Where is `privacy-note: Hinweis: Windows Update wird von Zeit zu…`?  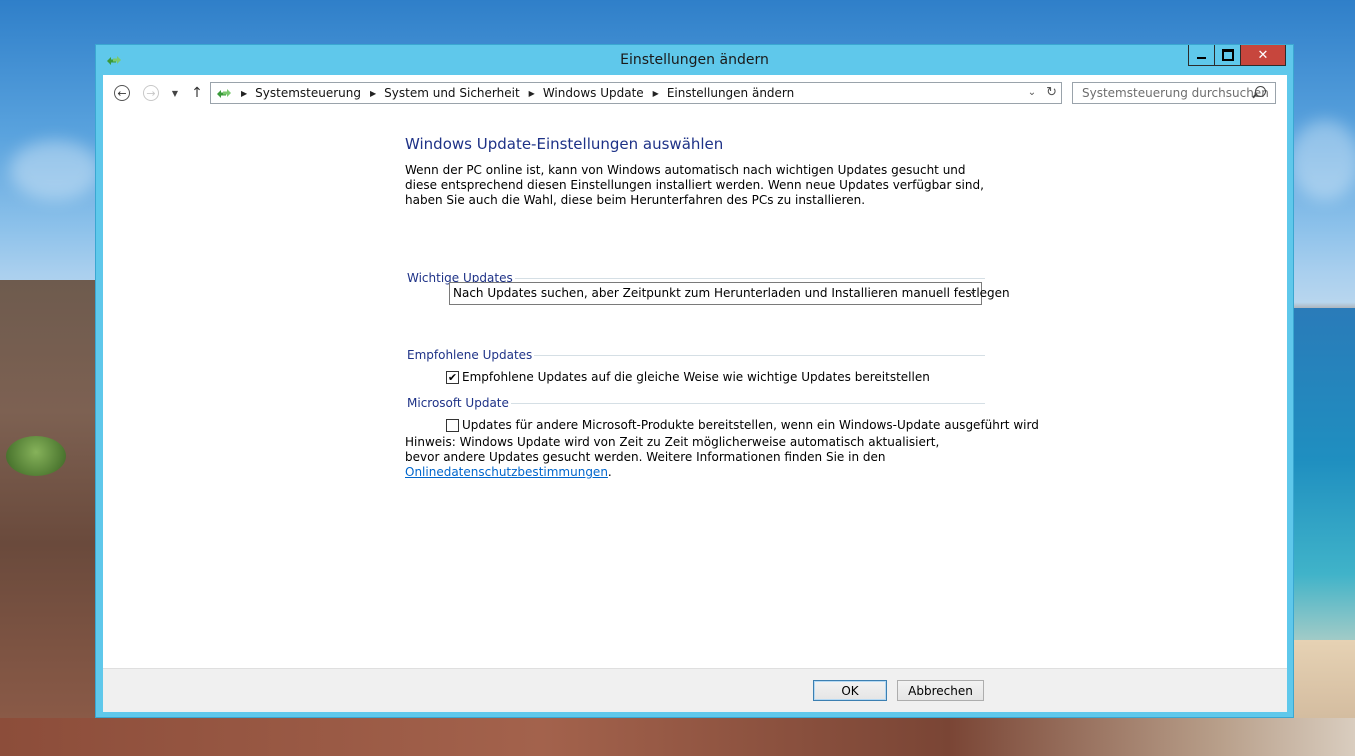
privacy-note: Hinweis: Windows Update wird von Zeit zu… is located at coordinates (685, 457).